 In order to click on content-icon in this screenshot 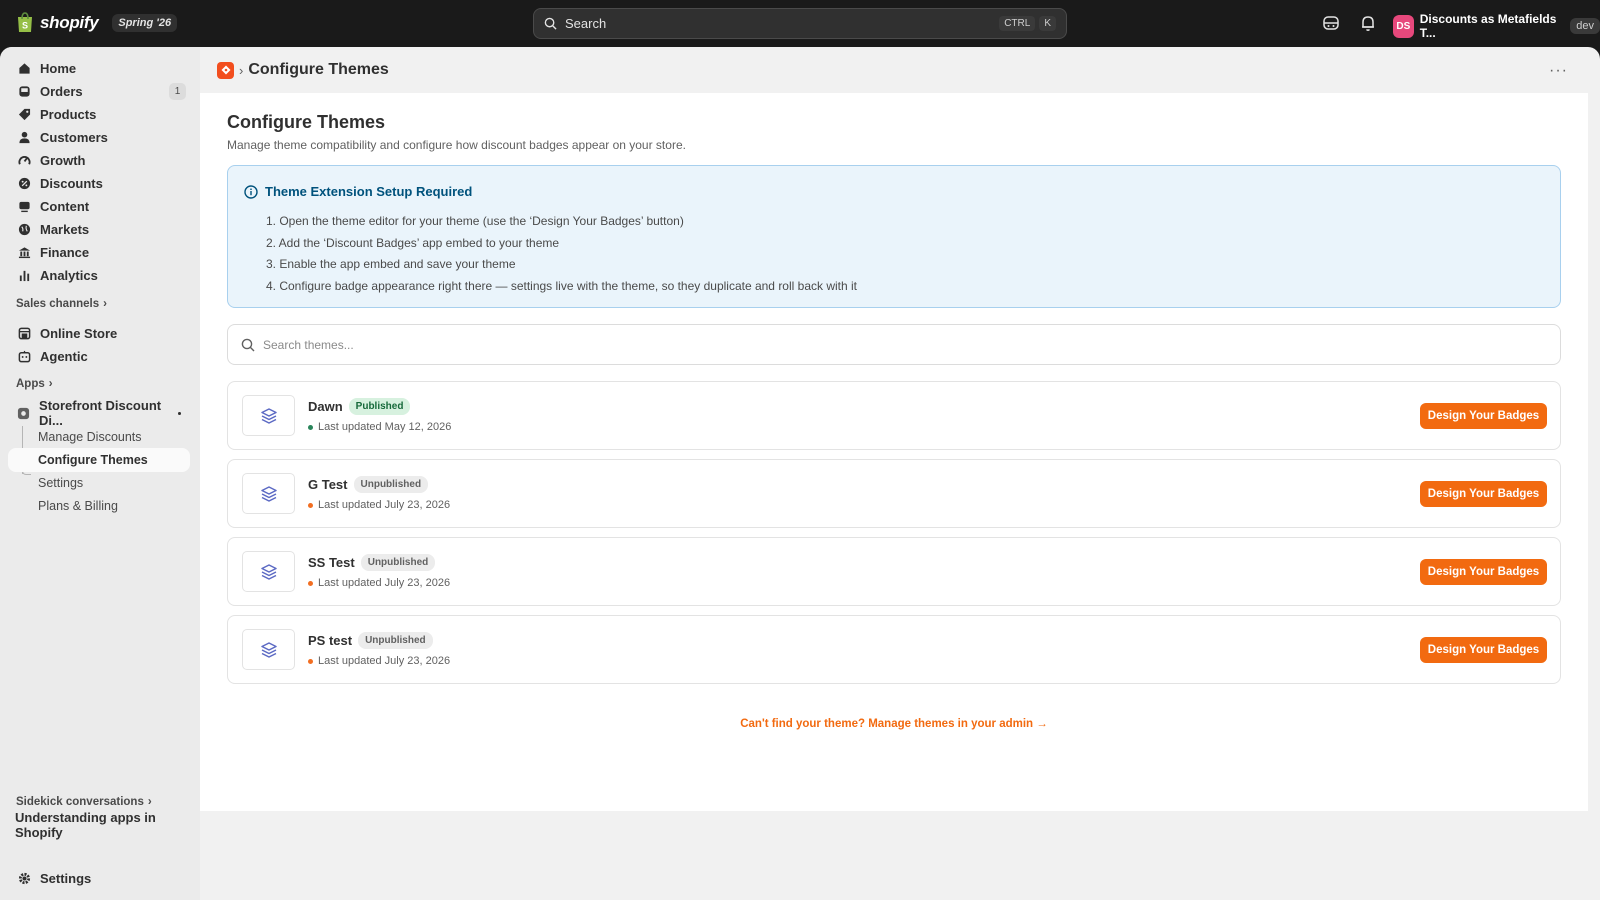, I will do `click(24, 206)`.